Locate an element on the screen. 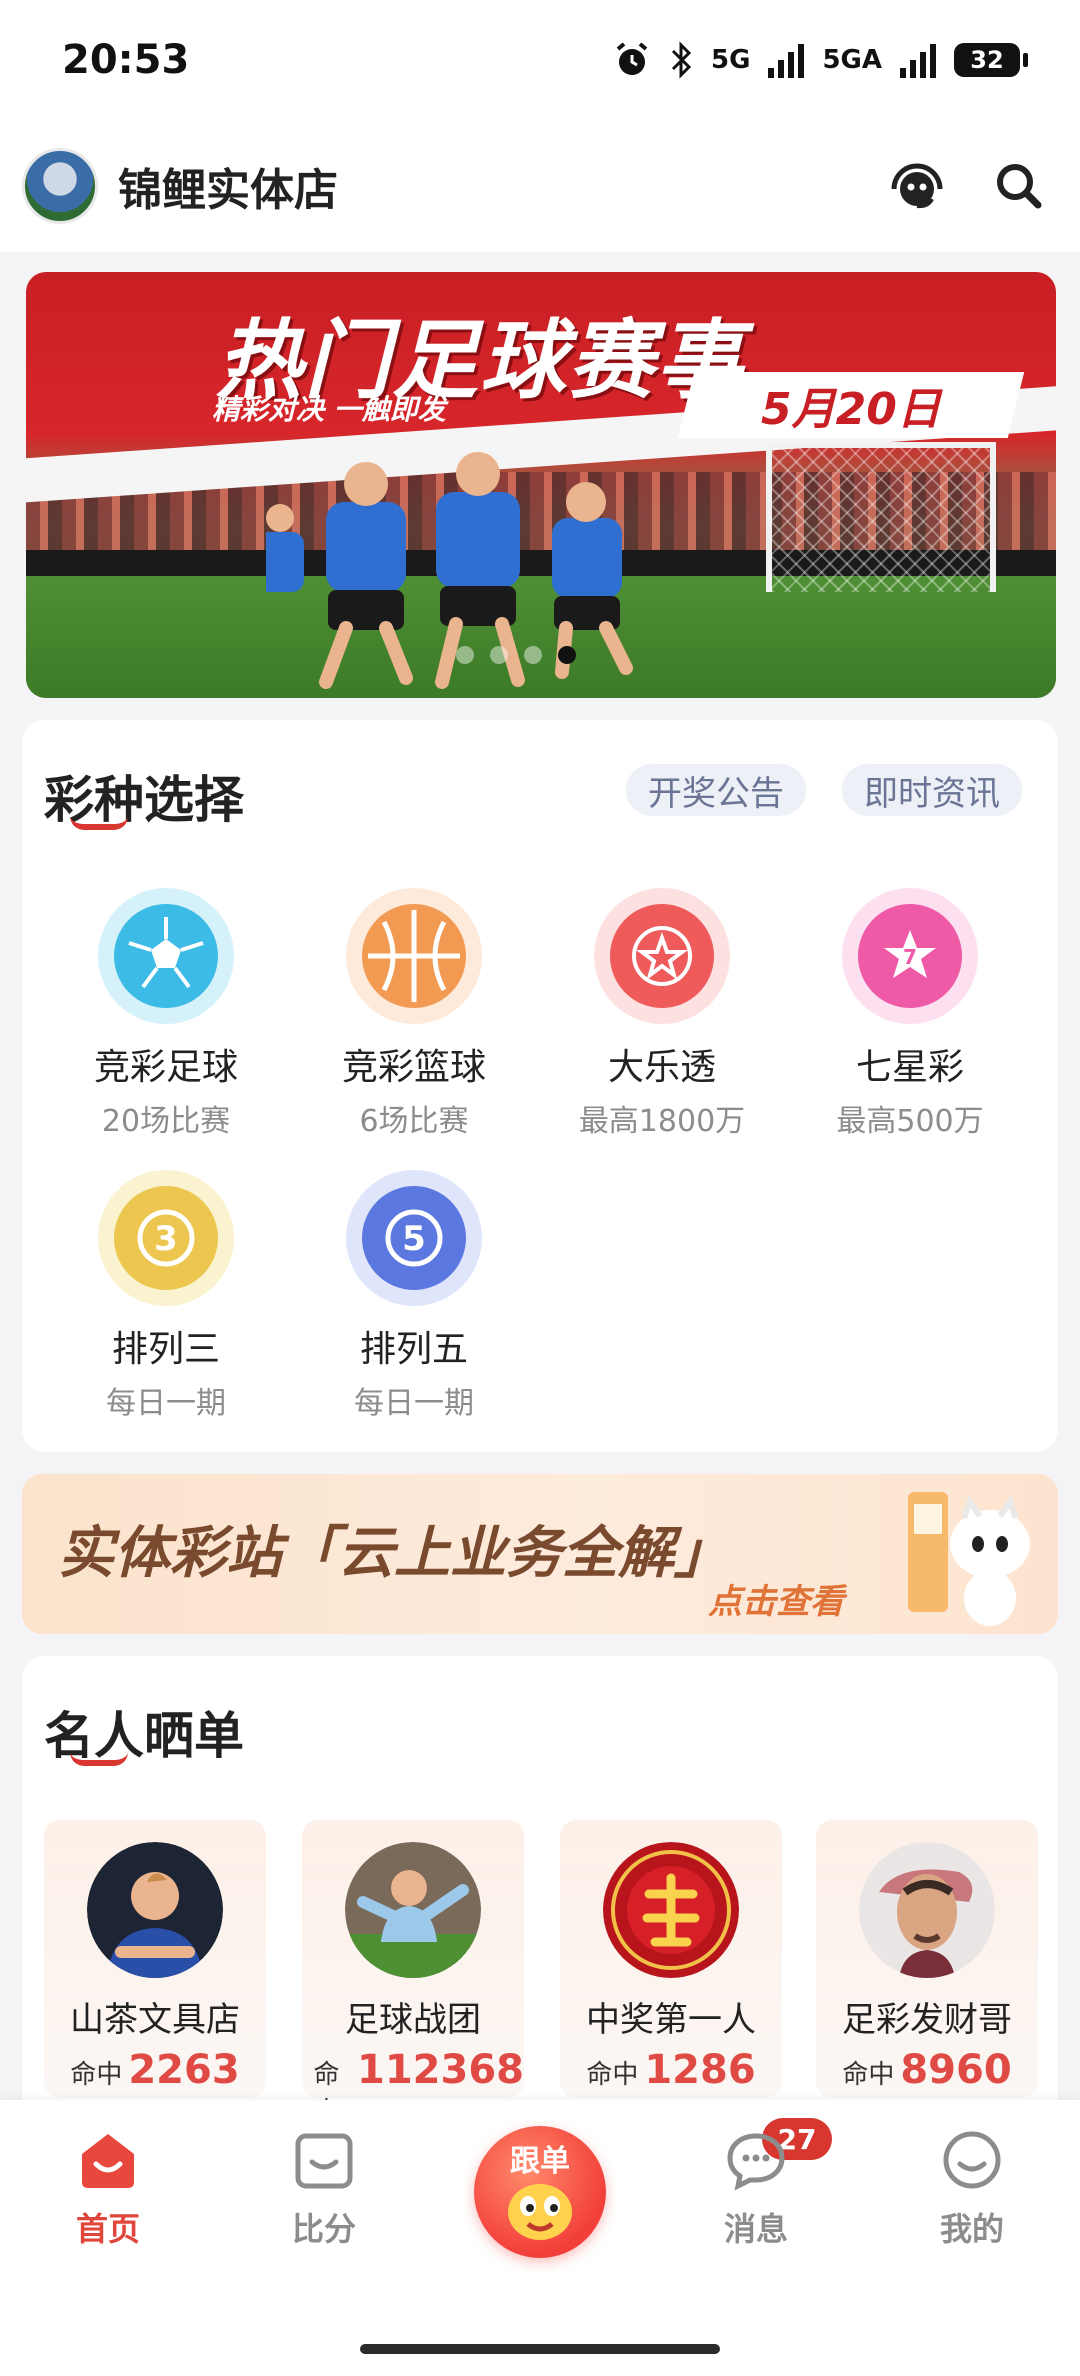 This screenshot has height=2376, width=1080. number-5-ball-icon: 5 is located at coordinates (414, 1238).